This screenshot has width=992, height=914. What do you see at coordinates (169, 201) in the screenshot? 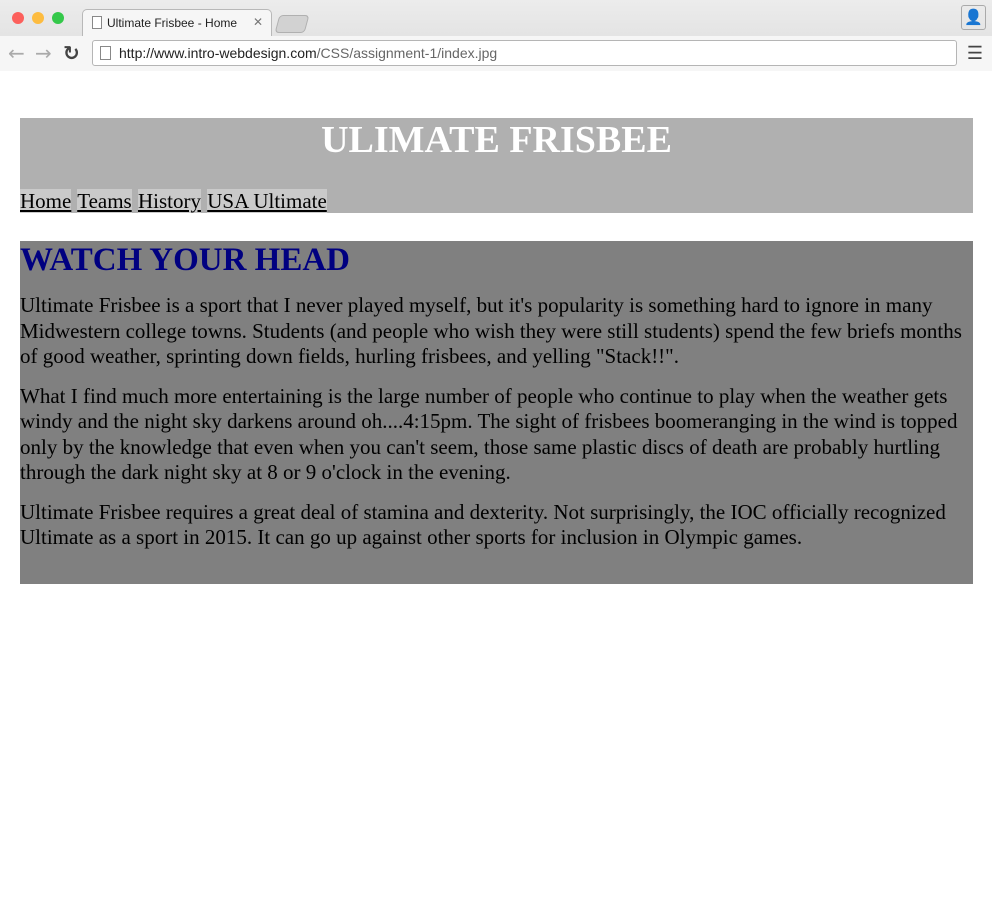
I see `nav-history: History` at bounding box center [169, 201].